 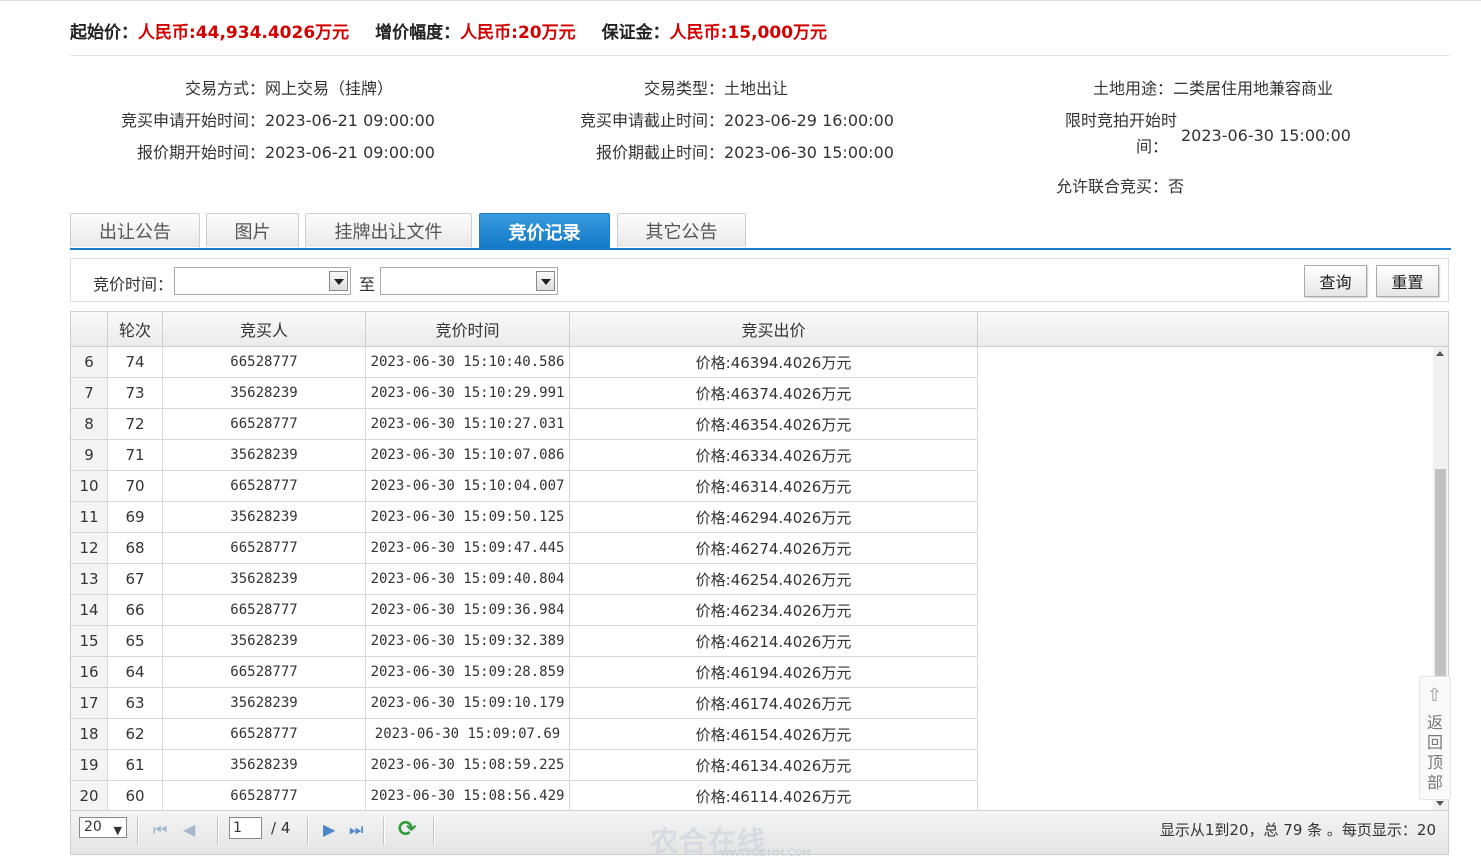 I want to click on header-bidder: 竞买人, so click(x=264, y=329).